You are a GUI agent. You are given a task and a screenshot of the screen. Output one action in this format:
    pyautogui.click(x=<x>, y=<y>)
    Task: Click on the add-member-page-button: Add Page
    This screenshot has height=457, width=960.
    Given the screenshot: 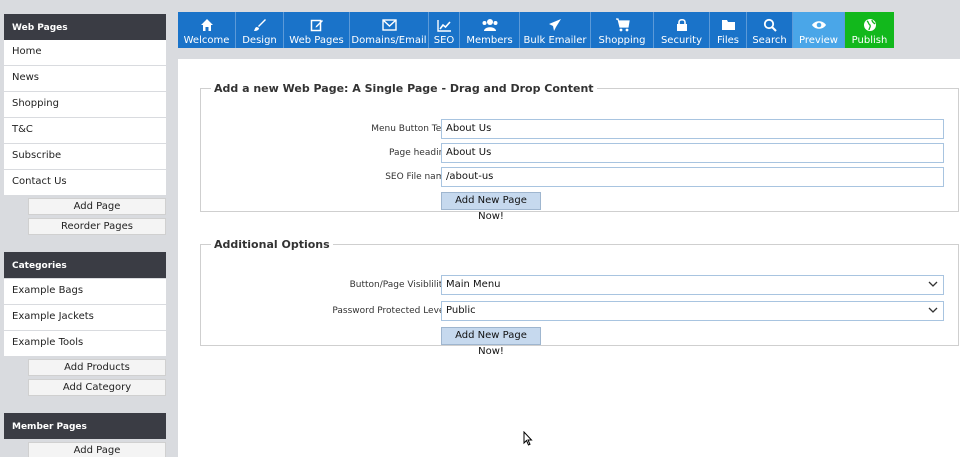 What is the action you would take?
    pyautogui.click(x=97, y=449)
    